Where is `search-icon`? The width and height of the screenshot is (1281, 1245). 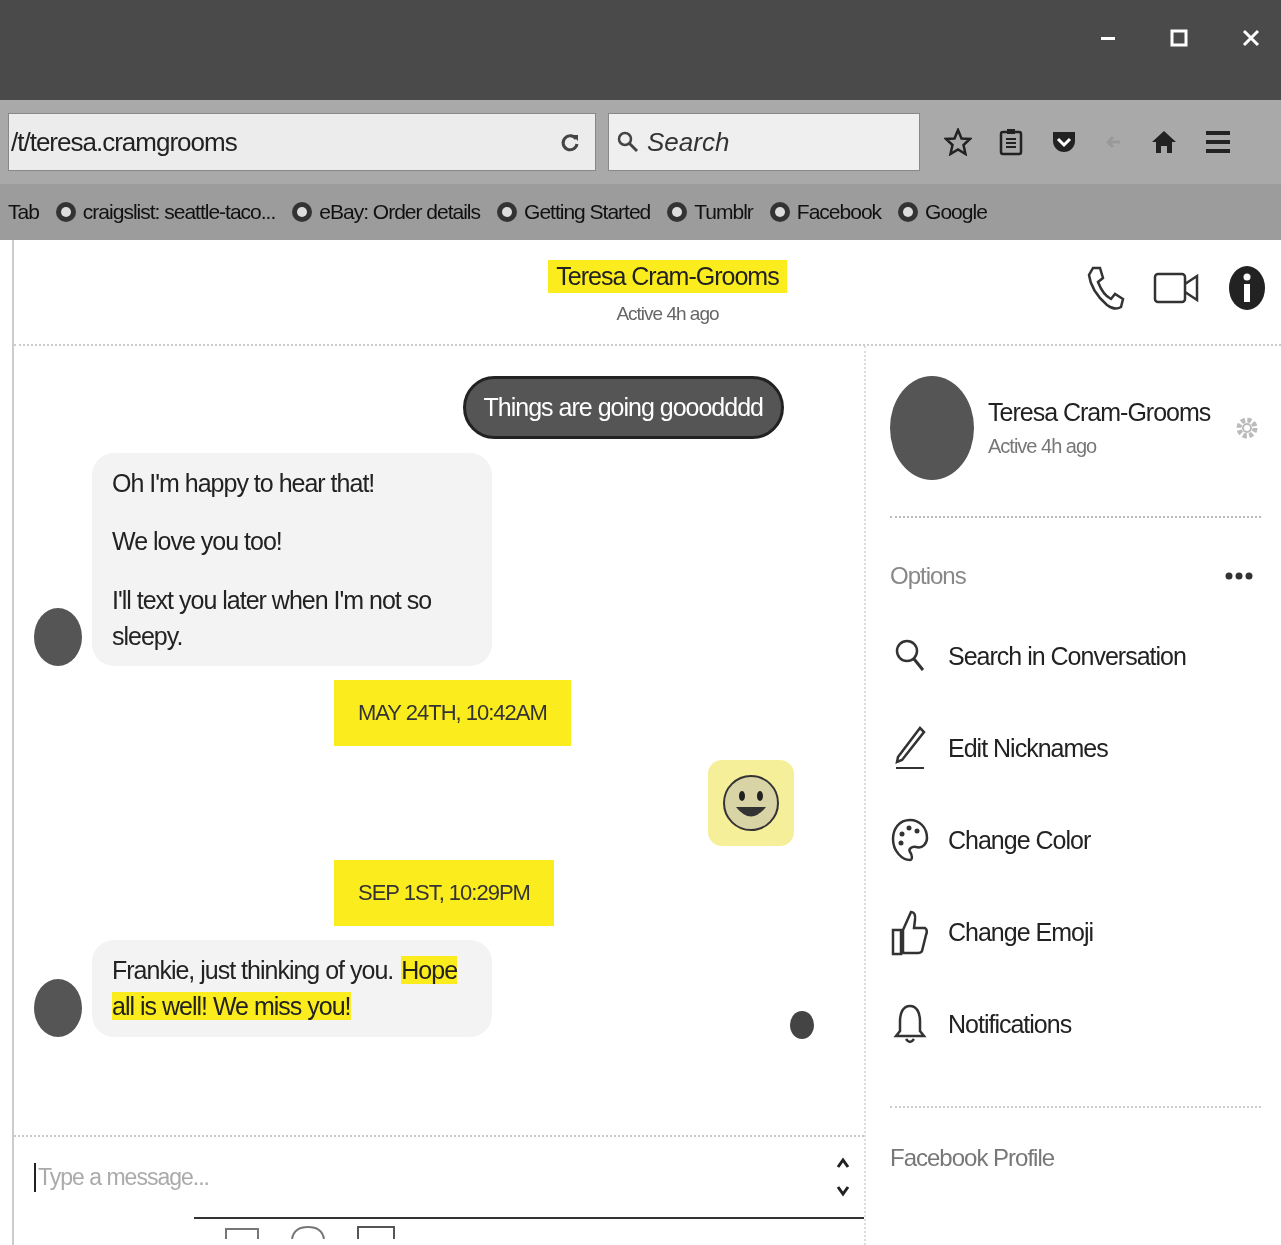 search-icon is located at coordinates (628, 142).